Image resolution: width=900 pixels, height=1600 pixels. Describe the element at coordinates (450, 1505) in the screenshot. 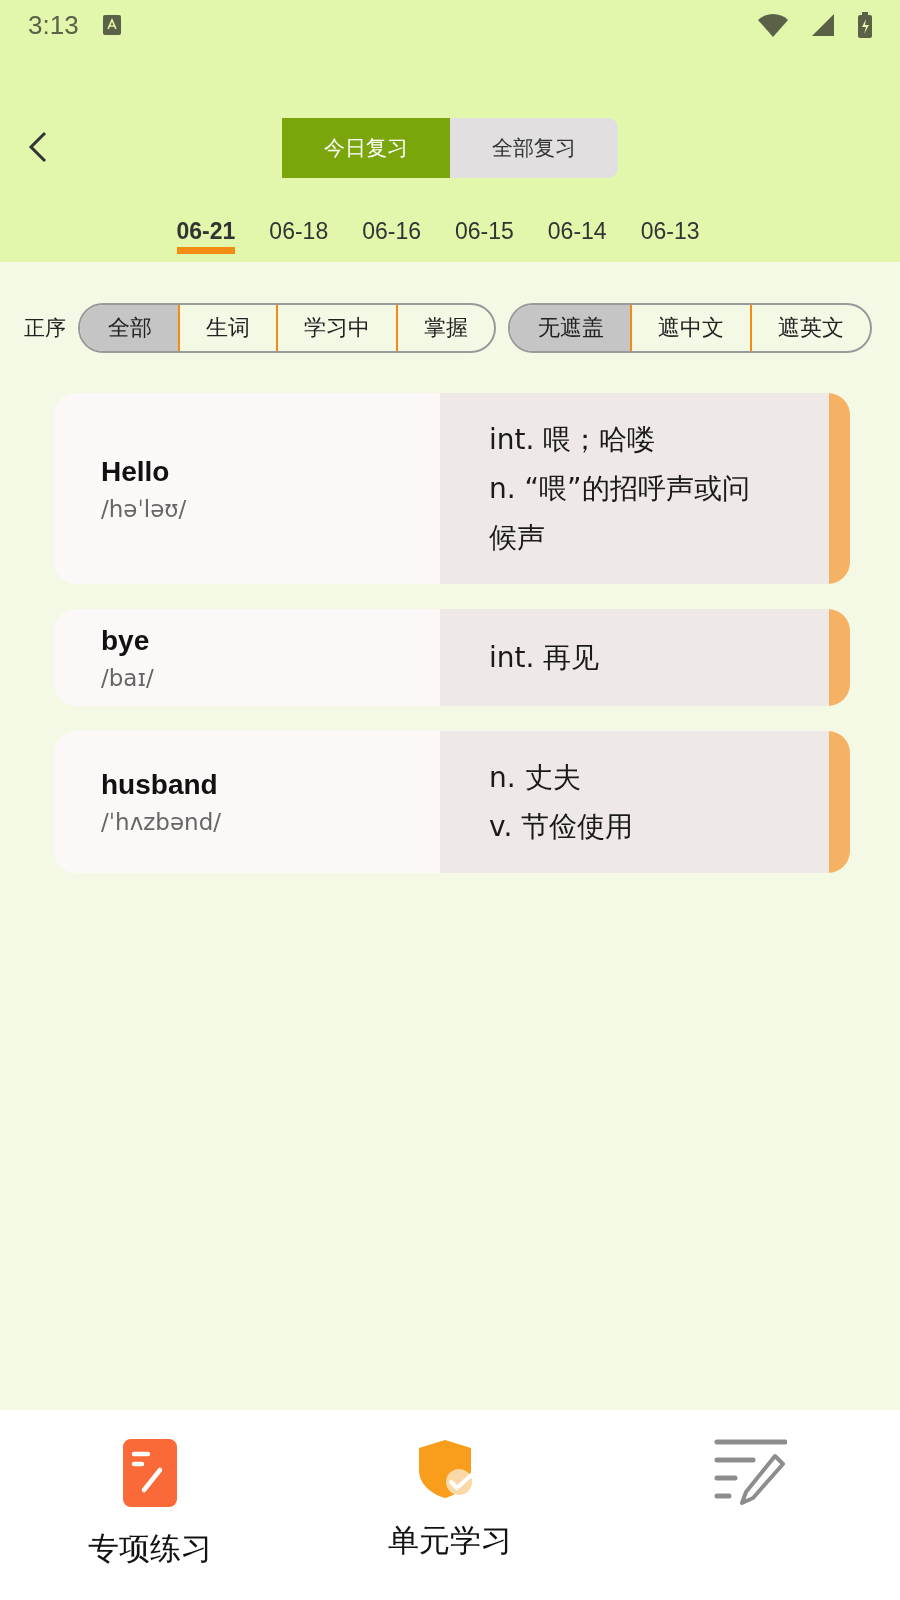

I see `bottom-nav-item: 单元学习` at that location.